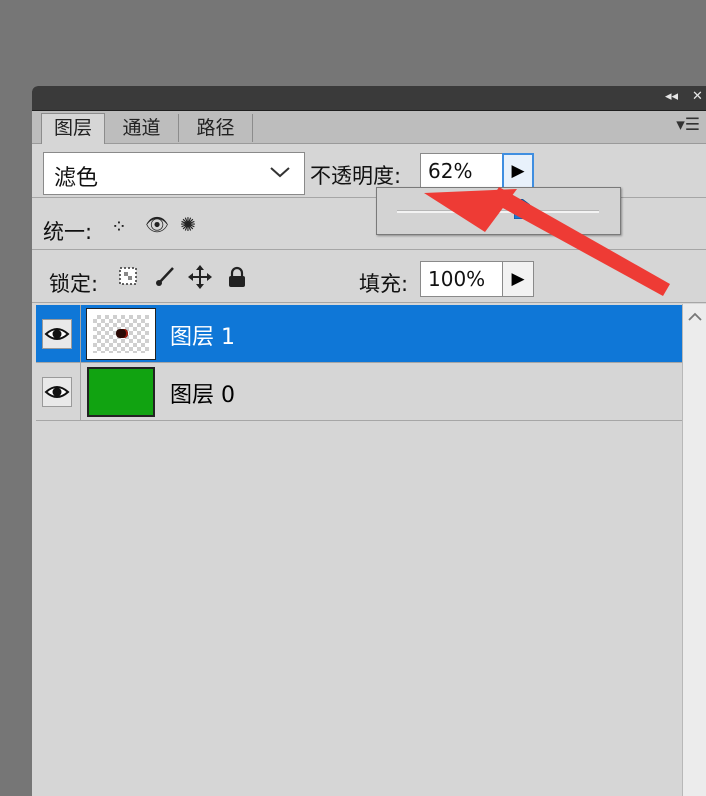 The width and height of the screenshot is (706, 796). I want to click on panel-menu-icon: ▾☰, so click(688, 125).